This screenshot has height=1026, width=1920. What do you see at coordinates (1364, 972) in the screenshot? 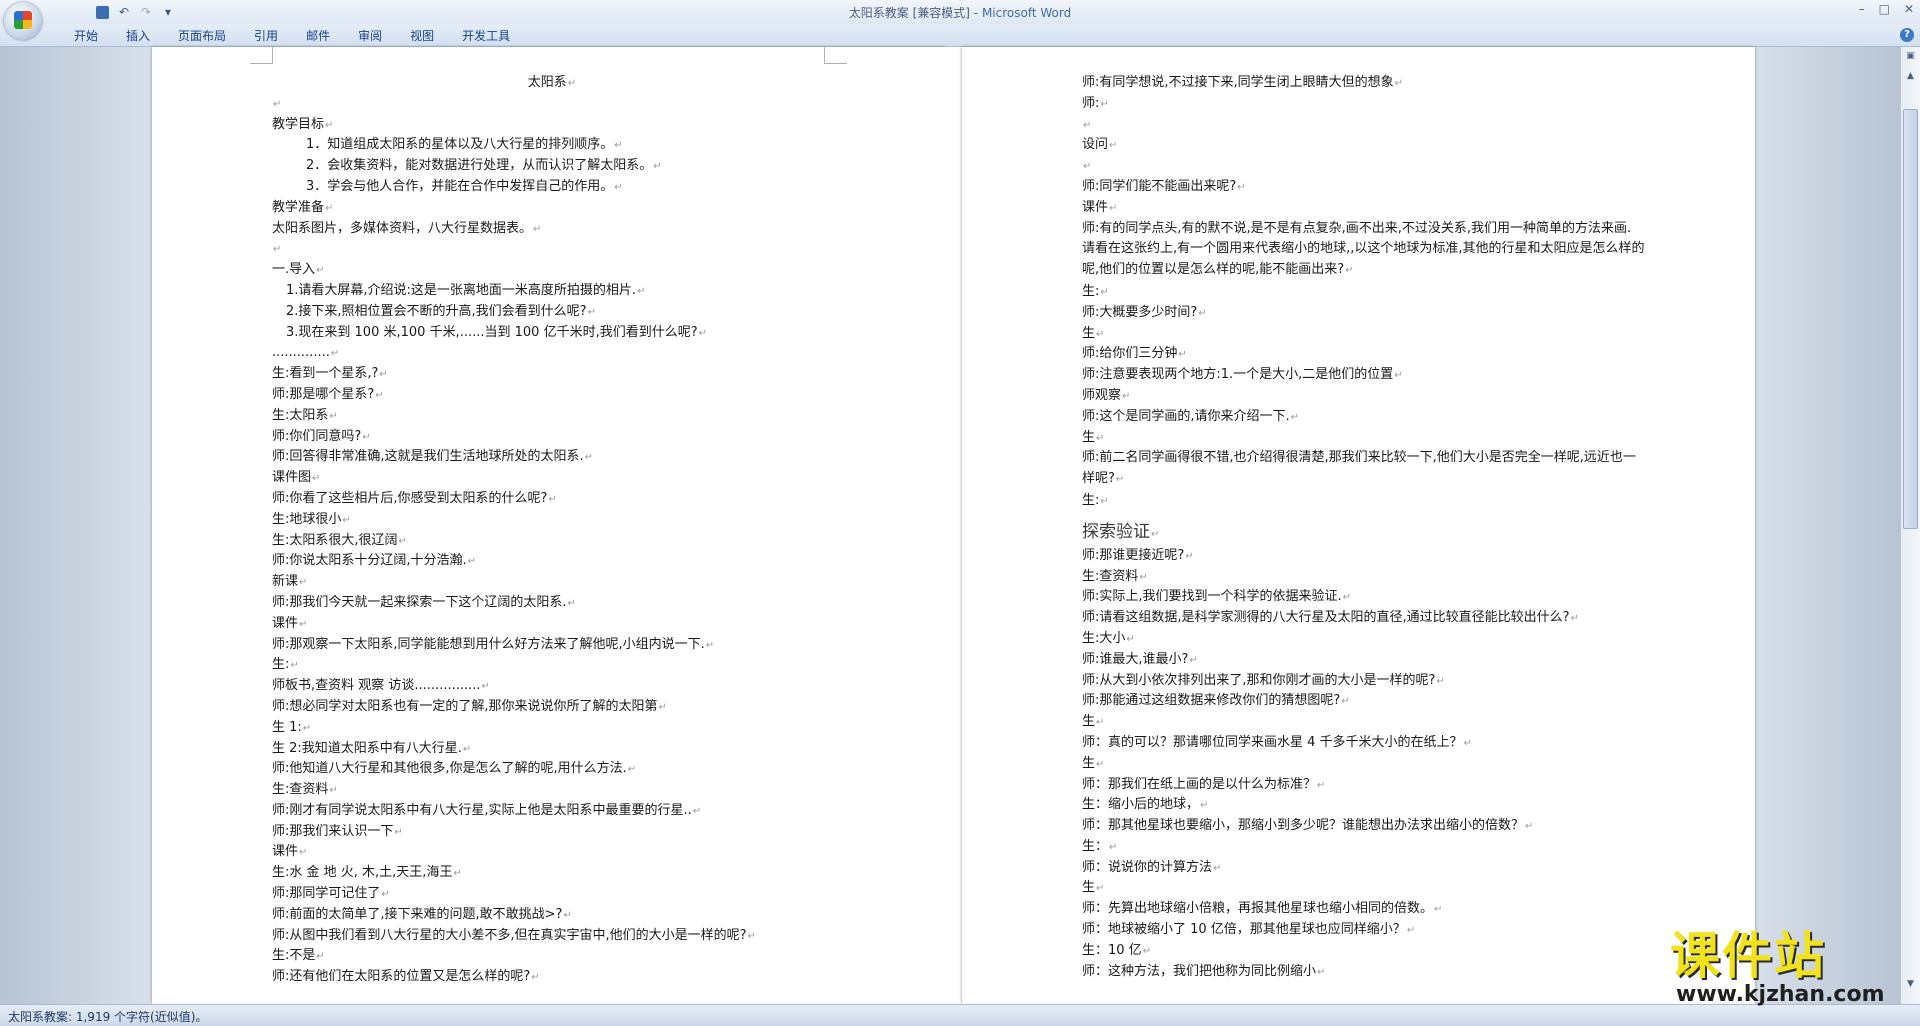
I see `paragraph: 师：这种方法，我们把他称为同比例缩小↵` at bounding box center [1364, 972].